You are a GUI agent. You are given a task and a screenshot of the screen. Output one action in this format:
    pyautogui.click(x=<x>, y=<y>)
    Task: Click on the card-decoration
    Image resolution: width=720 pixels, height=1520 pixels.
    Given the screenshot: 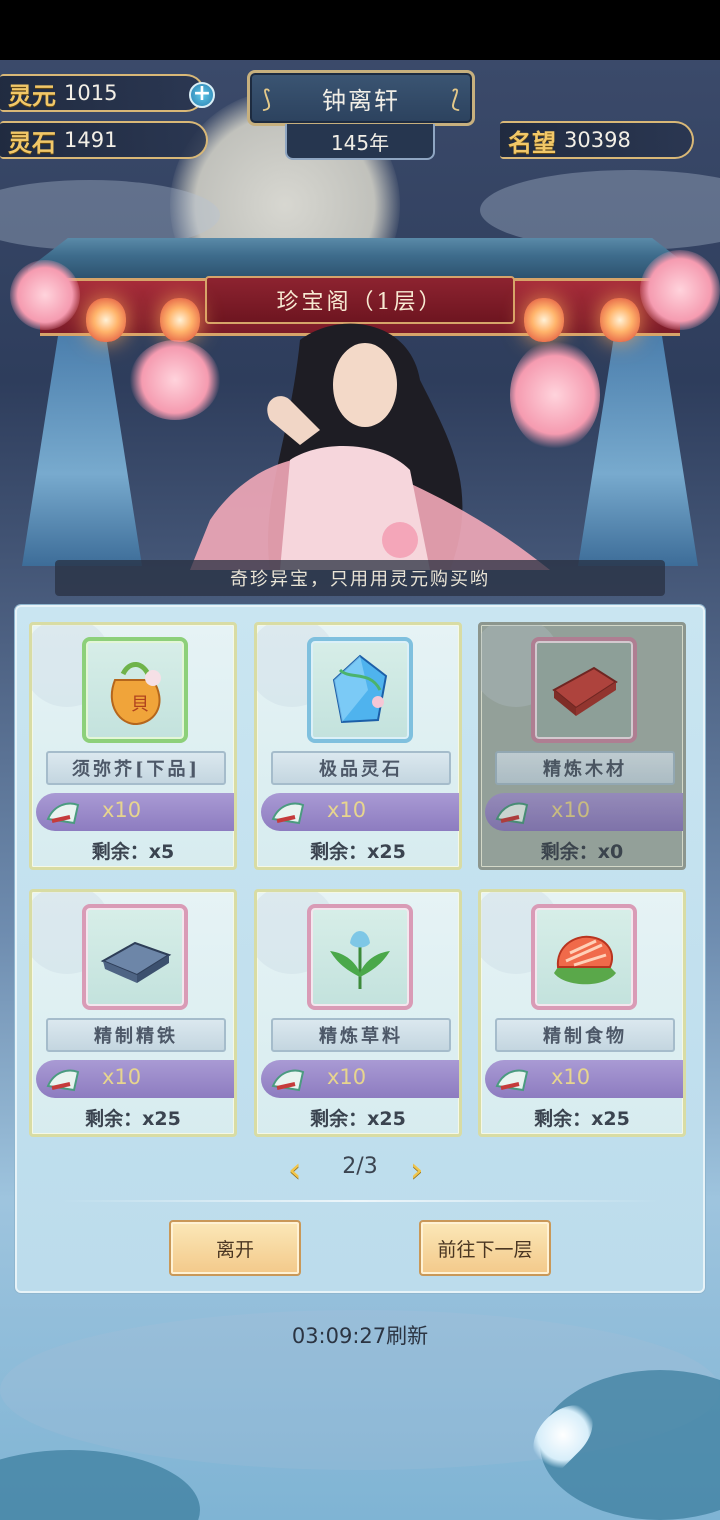 What is the action you would take?
    pyautogui.click(x=521, y=666)
    